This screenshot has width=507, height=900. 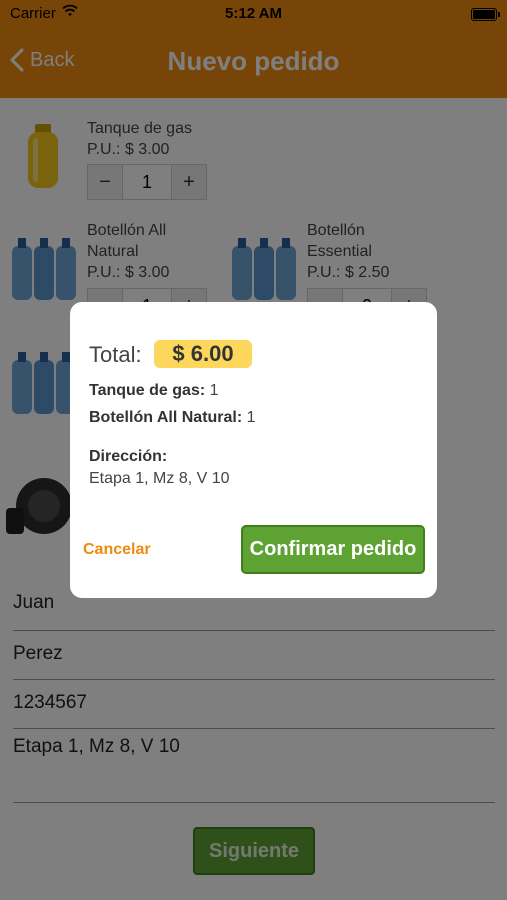 I want to click on summary-item: Botellón All Natural: 1, so click(x=172, y=418).